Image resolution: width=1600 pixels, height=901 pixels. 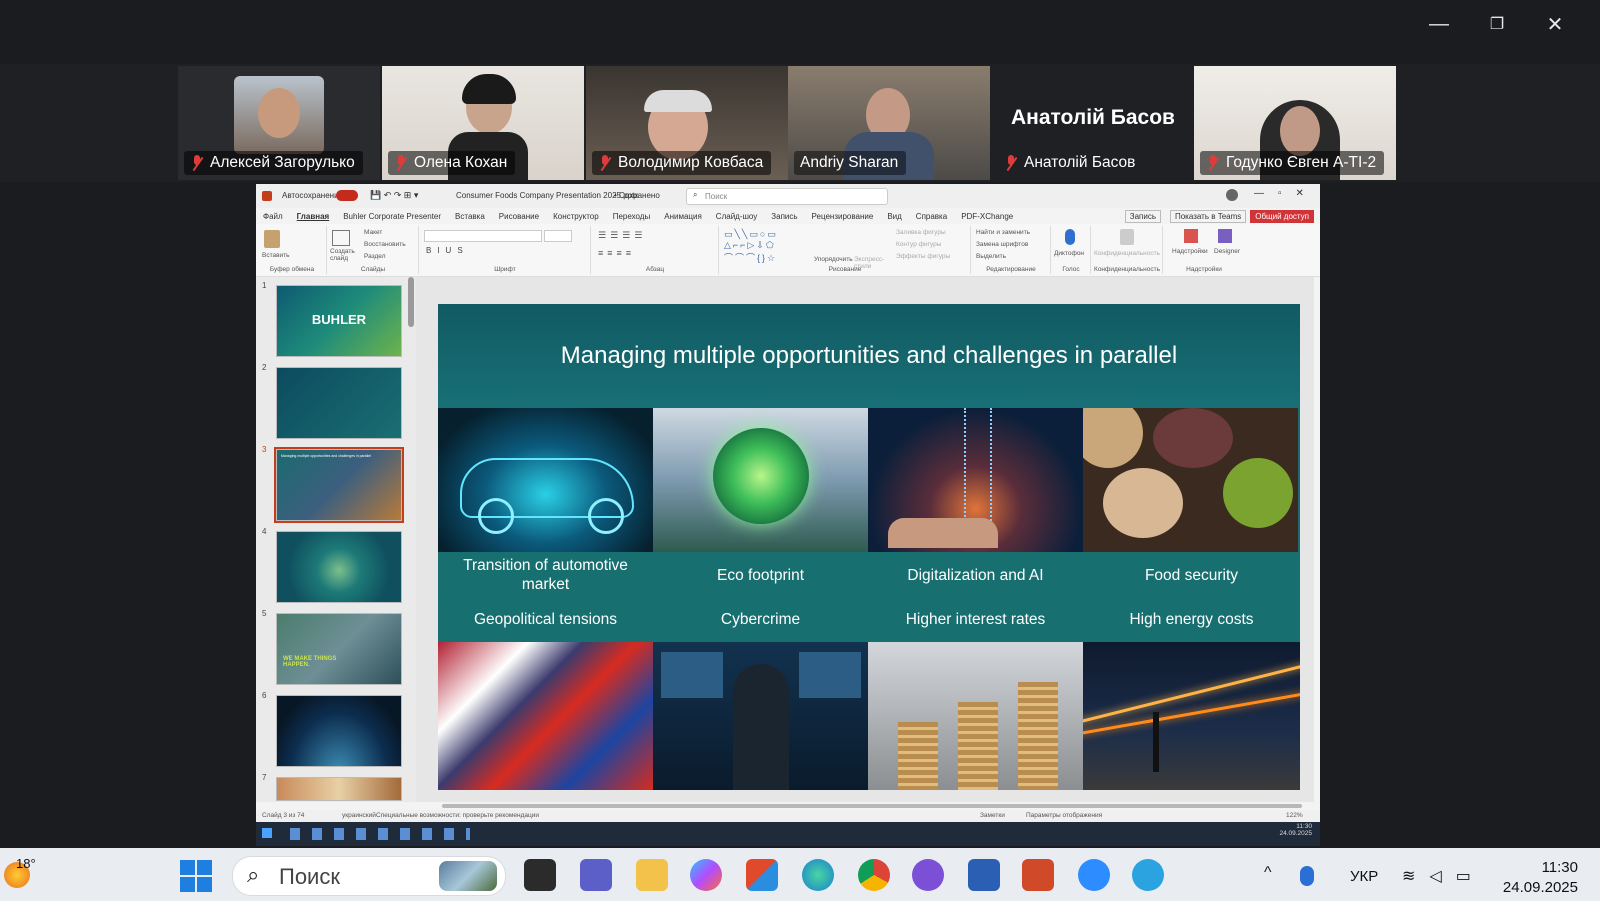 I want to click on shapes-gallery-icon: ▭╲╲▭○▭ △⌐⌐▷⇩⬠ ⌒⌒⌒{}☆, so click(x=751, y=246).